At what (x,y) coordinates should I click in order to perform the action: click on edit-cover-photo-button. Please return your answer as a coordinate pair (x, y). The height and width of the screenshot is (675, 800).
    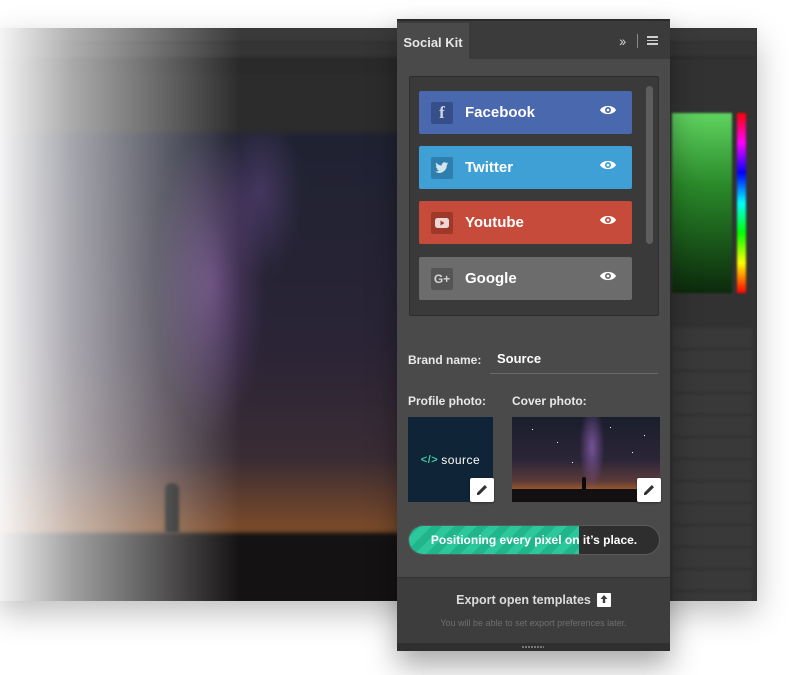
    Looking at the image, I should click on (649, 490).